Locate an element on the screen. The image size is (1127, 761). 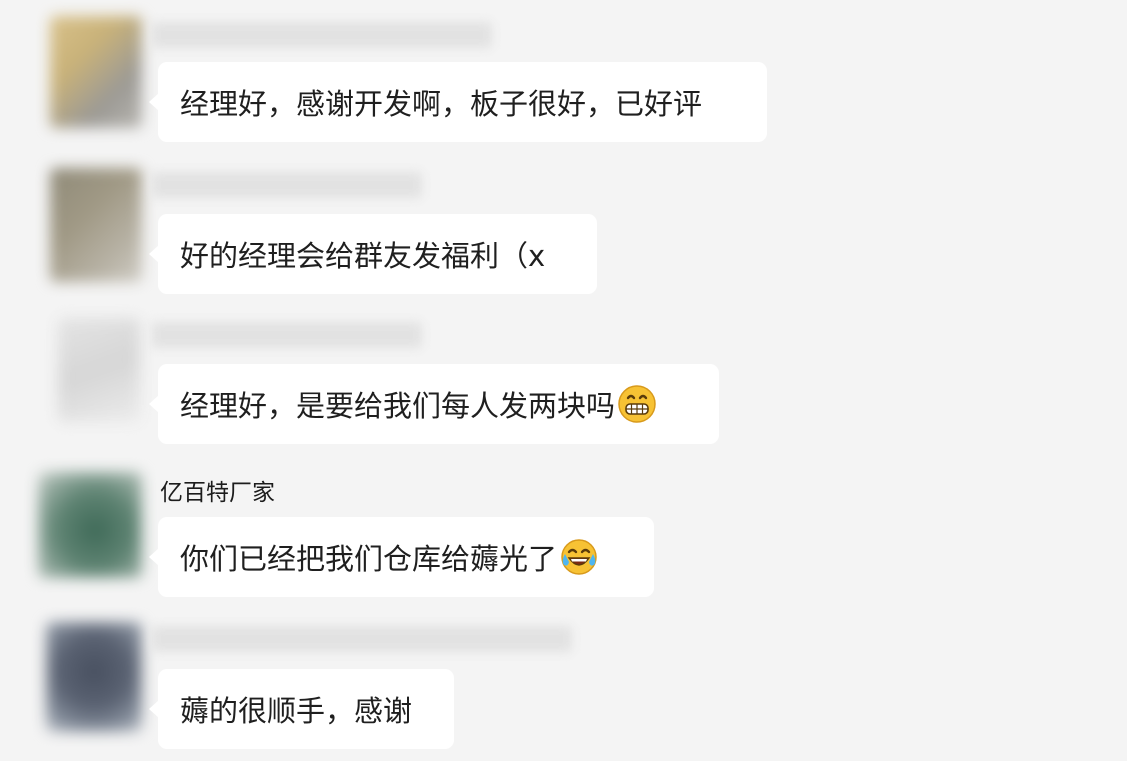
sender-name: 亿百特厂家 is located at coordinates (217, 493).